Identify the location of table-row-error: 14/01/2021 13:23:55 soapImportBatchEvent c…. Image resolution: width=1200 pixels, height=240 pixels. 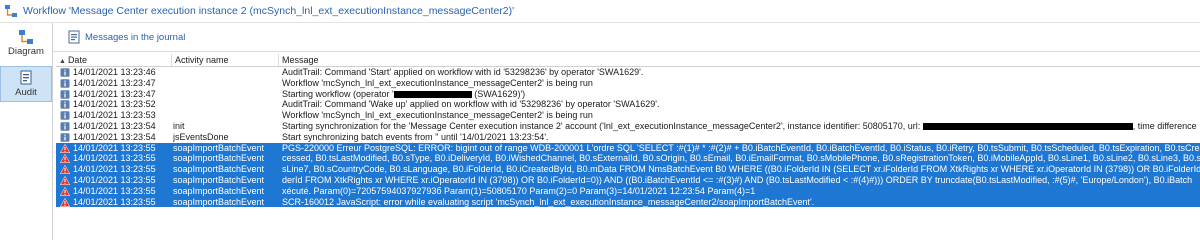
(628, 159).